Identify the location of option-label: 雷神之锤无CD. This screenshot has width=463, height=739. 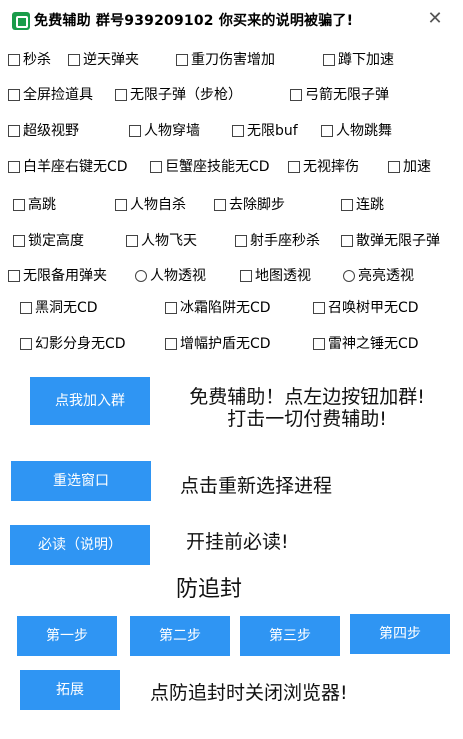
(373, 344).